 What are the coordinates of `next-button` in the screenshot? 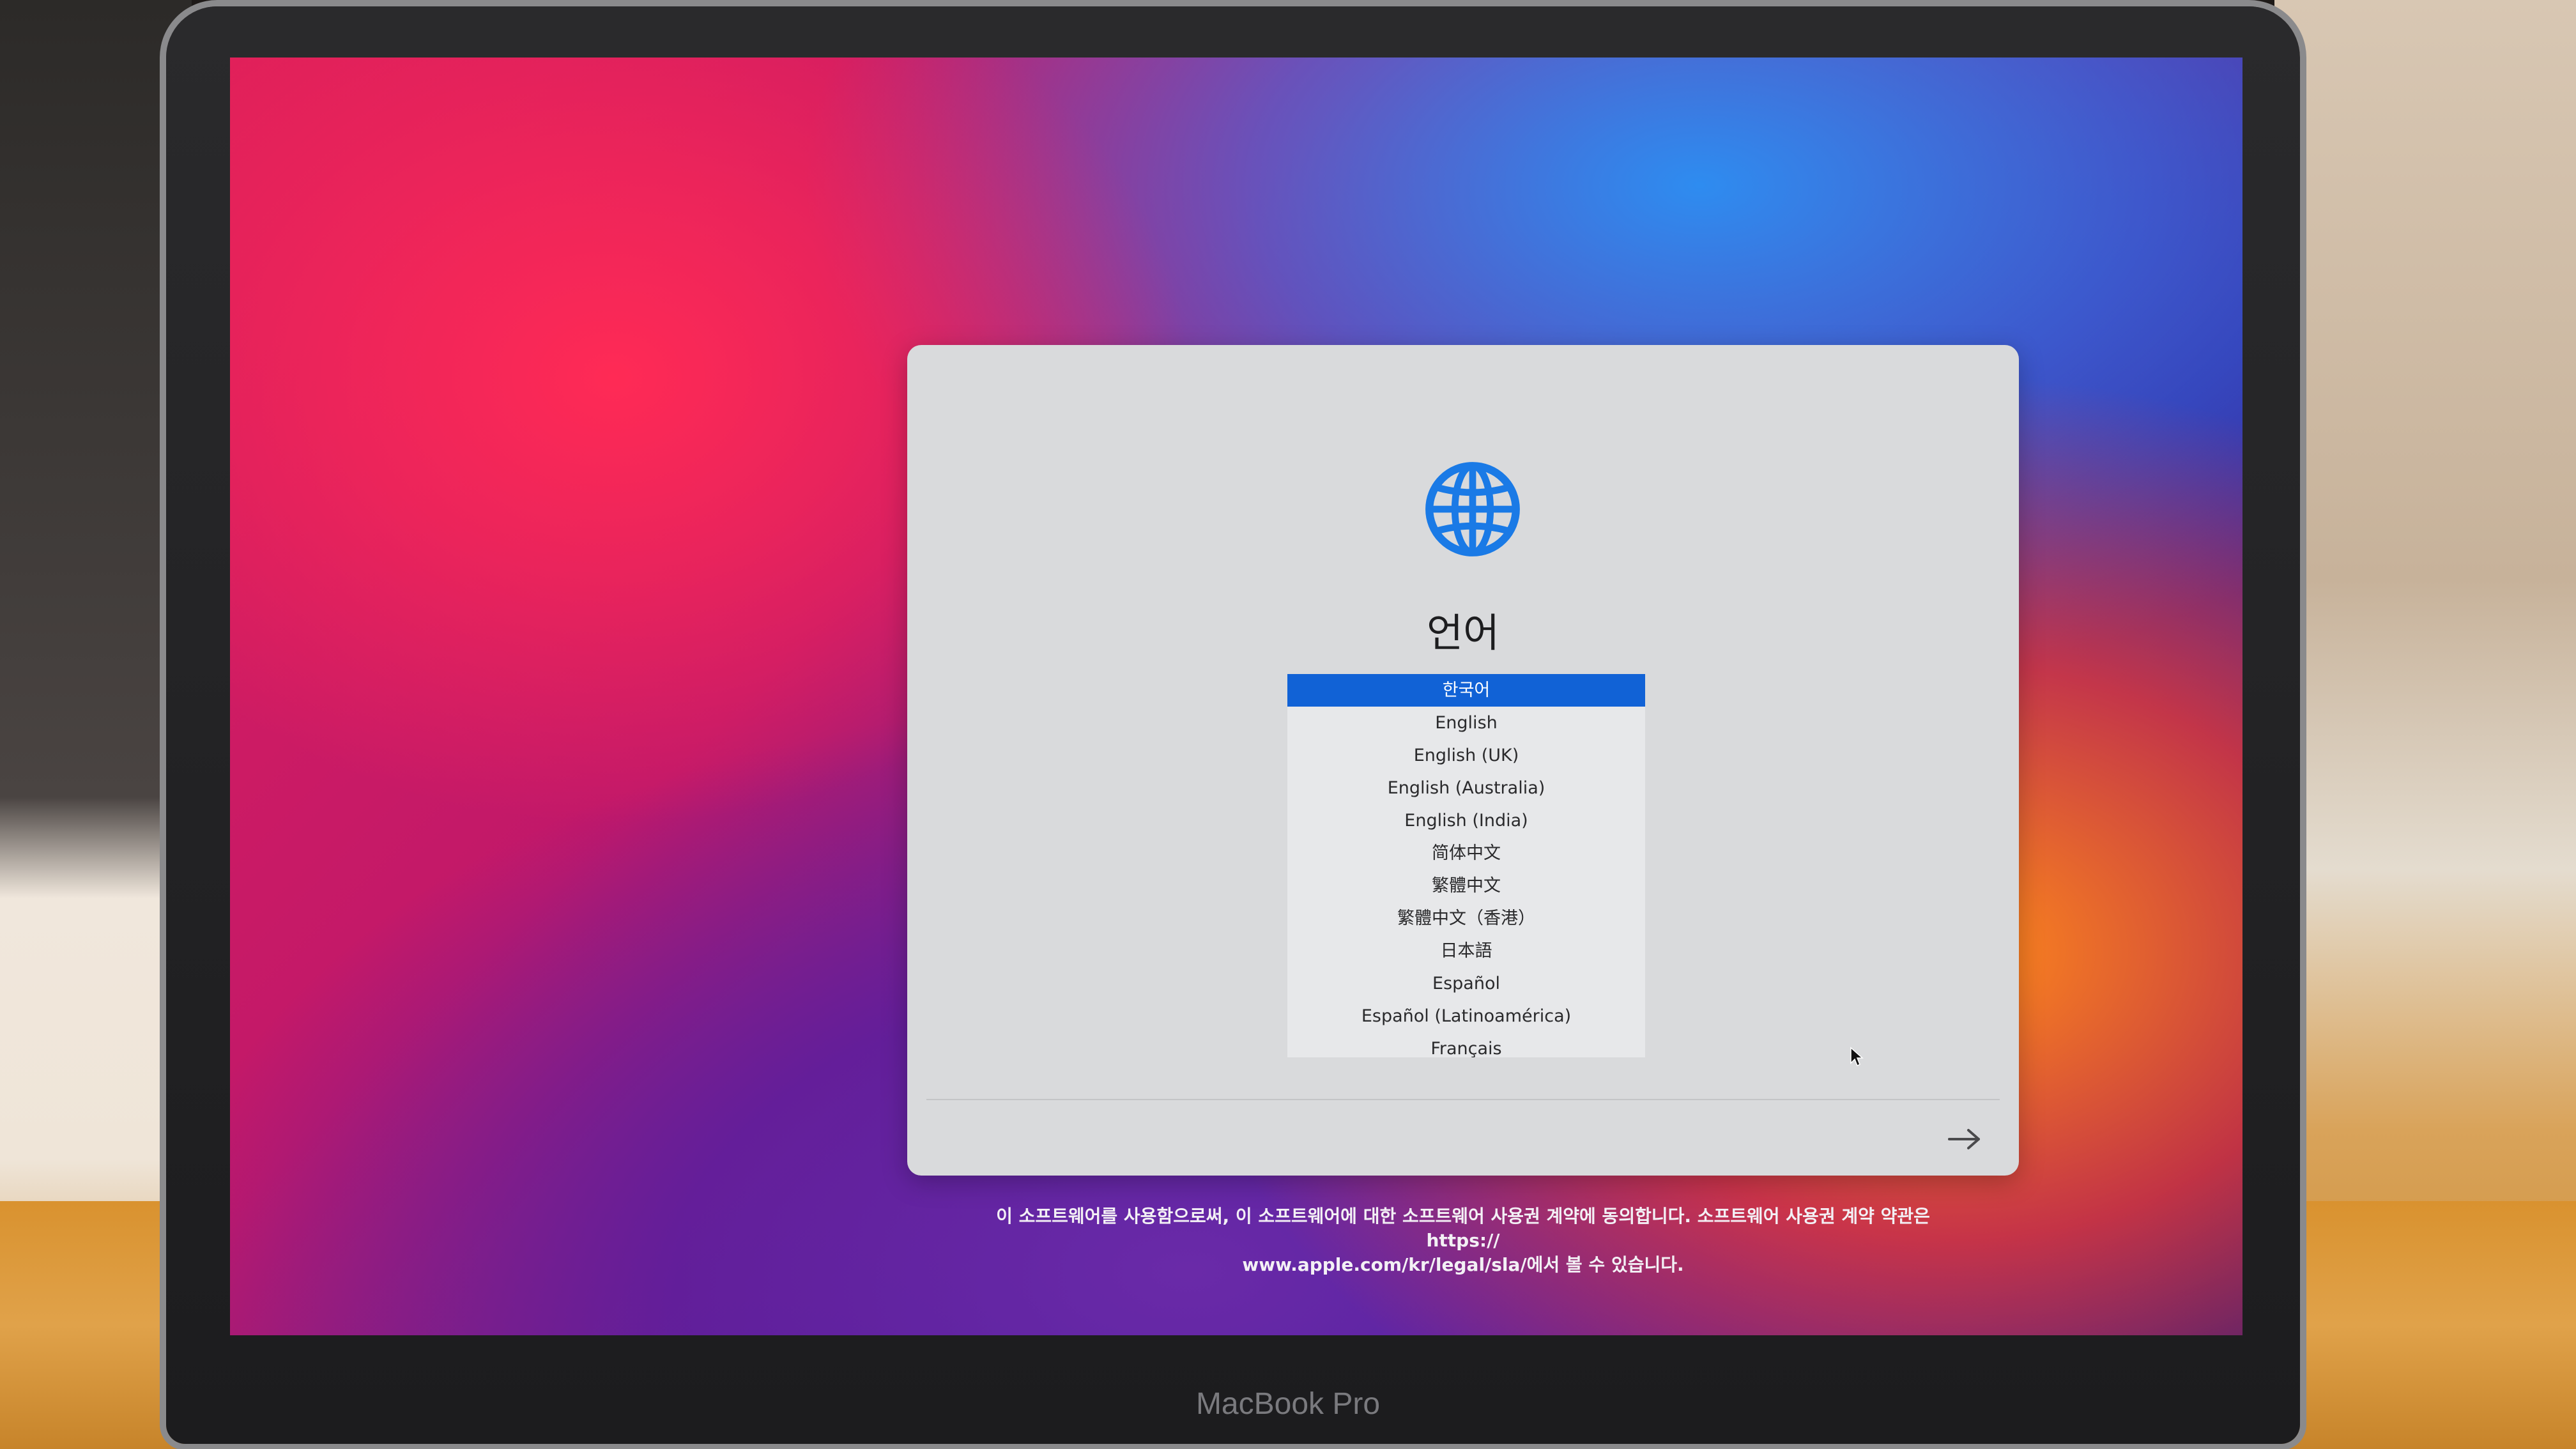 It's located at (1964, 1139).